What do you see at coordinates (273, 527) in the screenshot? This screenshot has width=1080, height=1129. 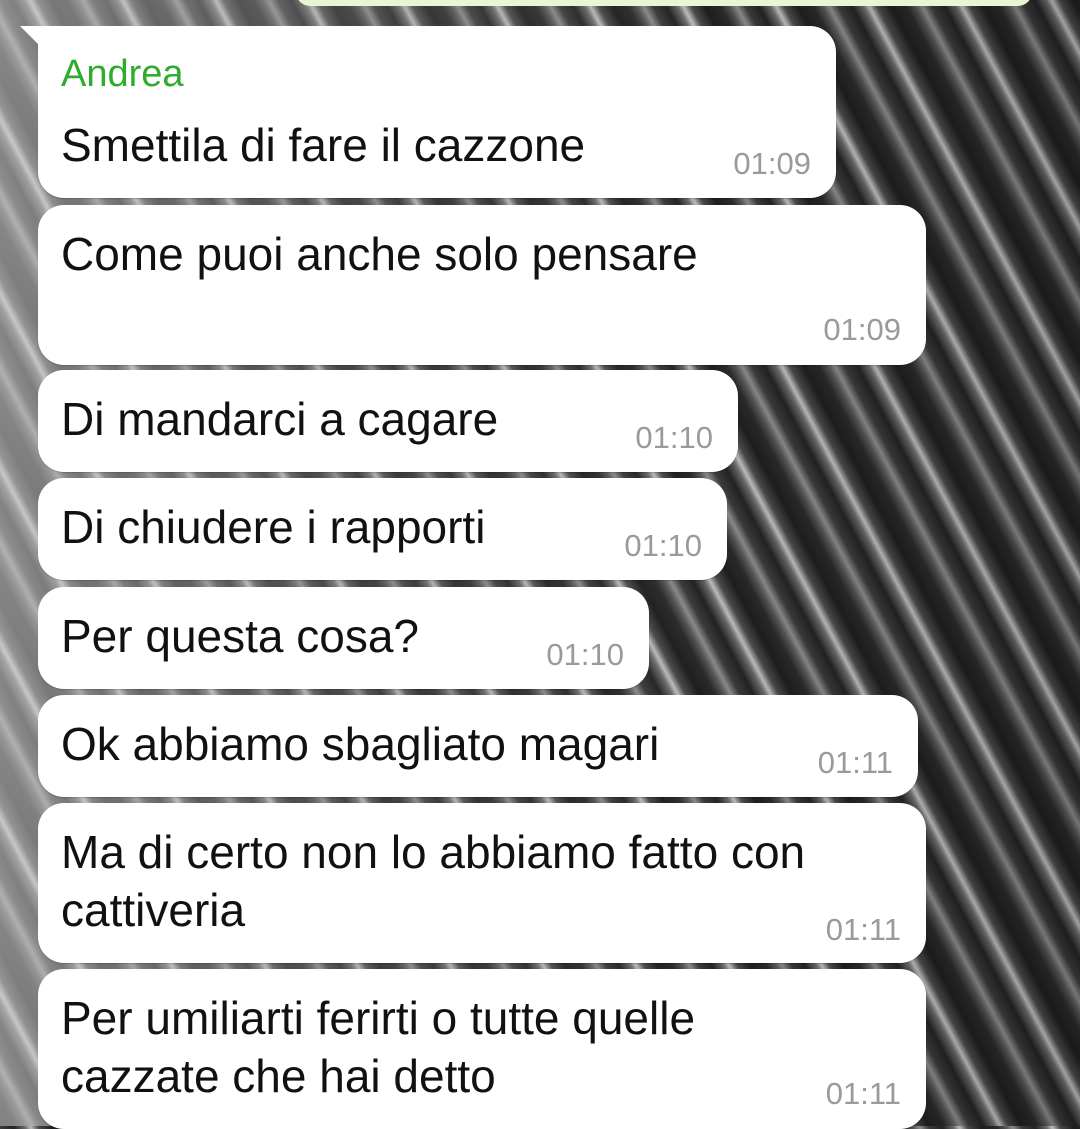 I see `message-text: Di chiudere i rapporti` at bounding box center [273, 527].